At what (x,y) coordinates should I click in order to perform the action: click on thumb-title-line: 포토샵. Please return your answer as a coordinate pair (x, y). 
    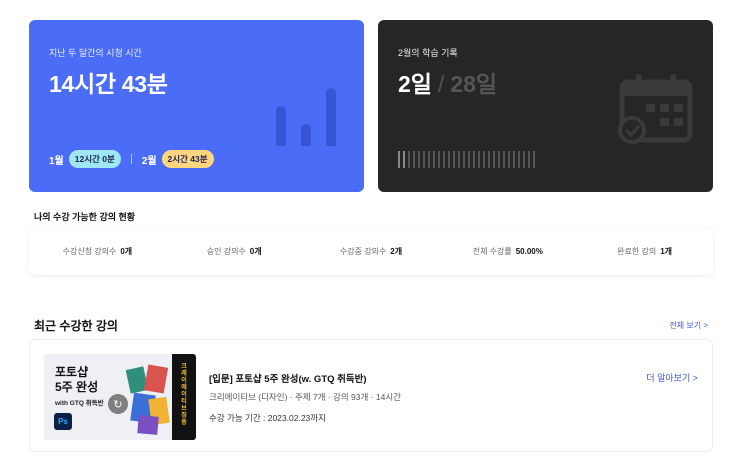
    Looking at the image, I should click on (72, 372).